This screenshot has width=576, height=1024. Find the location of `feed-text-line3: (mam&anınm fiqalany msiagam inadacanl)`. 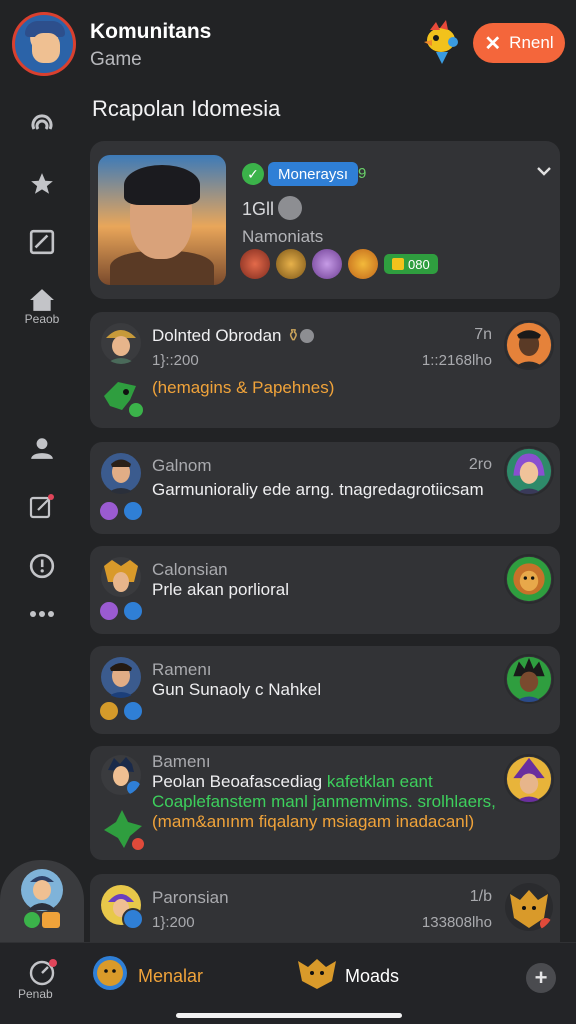

feed-text-line3: (mam&anınm fiqalany msiagam inadacanl) is located at coordinates (313, 821).